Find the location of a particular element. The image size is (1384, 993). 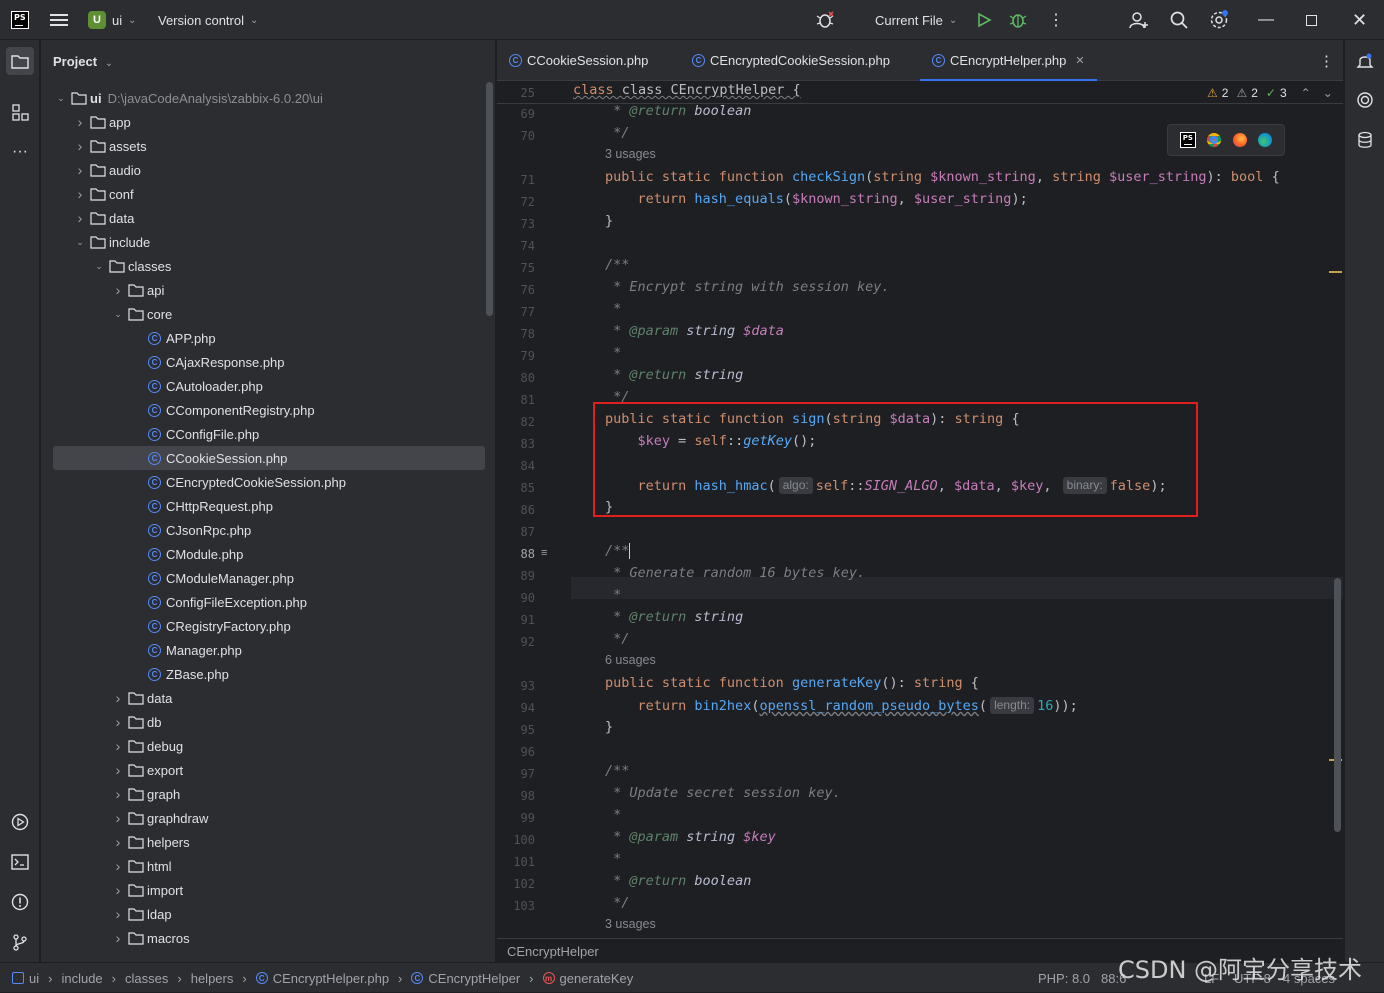

main-menu-button is located at coordinates (59, 20).